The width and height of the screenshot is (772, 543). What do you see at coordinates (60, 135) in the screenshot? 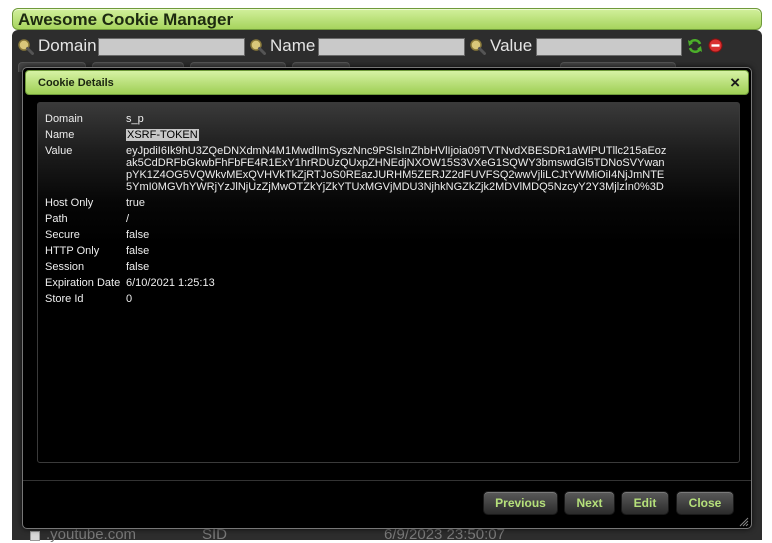
I see `field-label: Name` at bounding box center [60, 135].